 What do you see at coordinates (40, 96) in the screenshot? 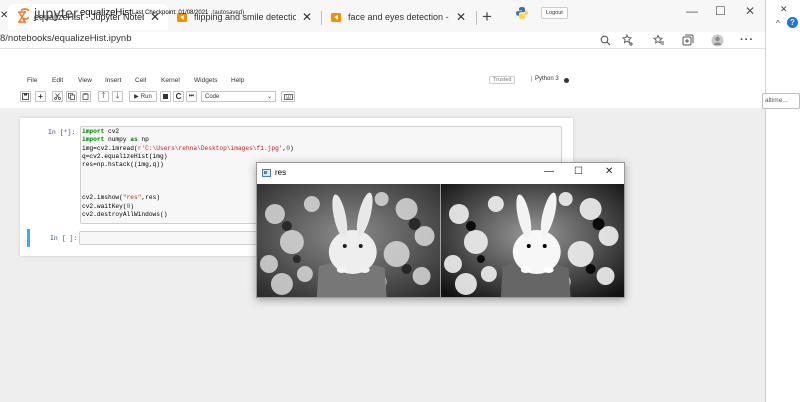
I see `insert-cell-button: +` at bounding box center [40, 96].